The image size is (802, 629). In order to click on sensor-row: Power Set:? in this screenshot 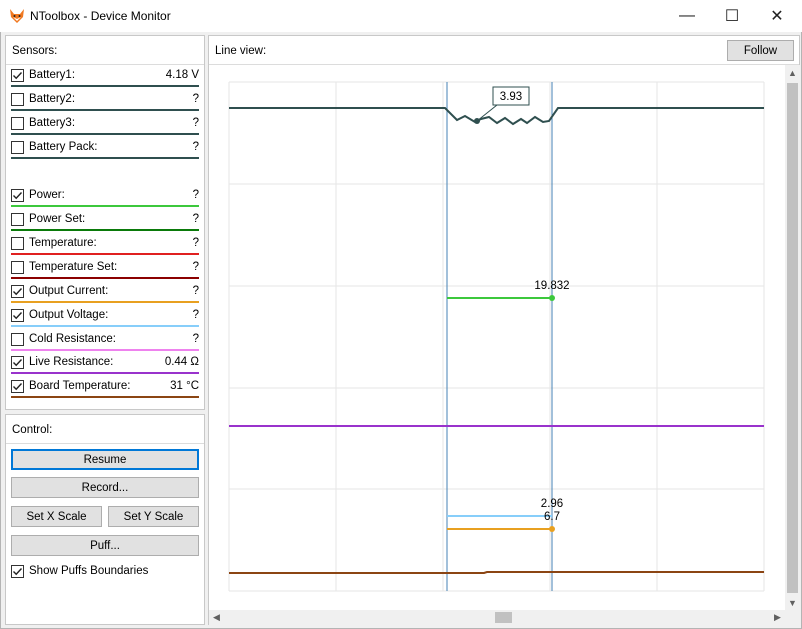, I will do `click(105, 224)`.